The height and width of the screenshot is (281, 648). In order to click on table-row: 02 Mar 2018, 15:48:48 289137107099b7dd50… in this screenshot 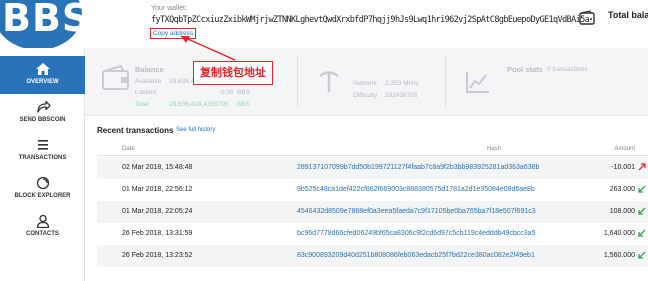, I will do `click(372, 168)`.